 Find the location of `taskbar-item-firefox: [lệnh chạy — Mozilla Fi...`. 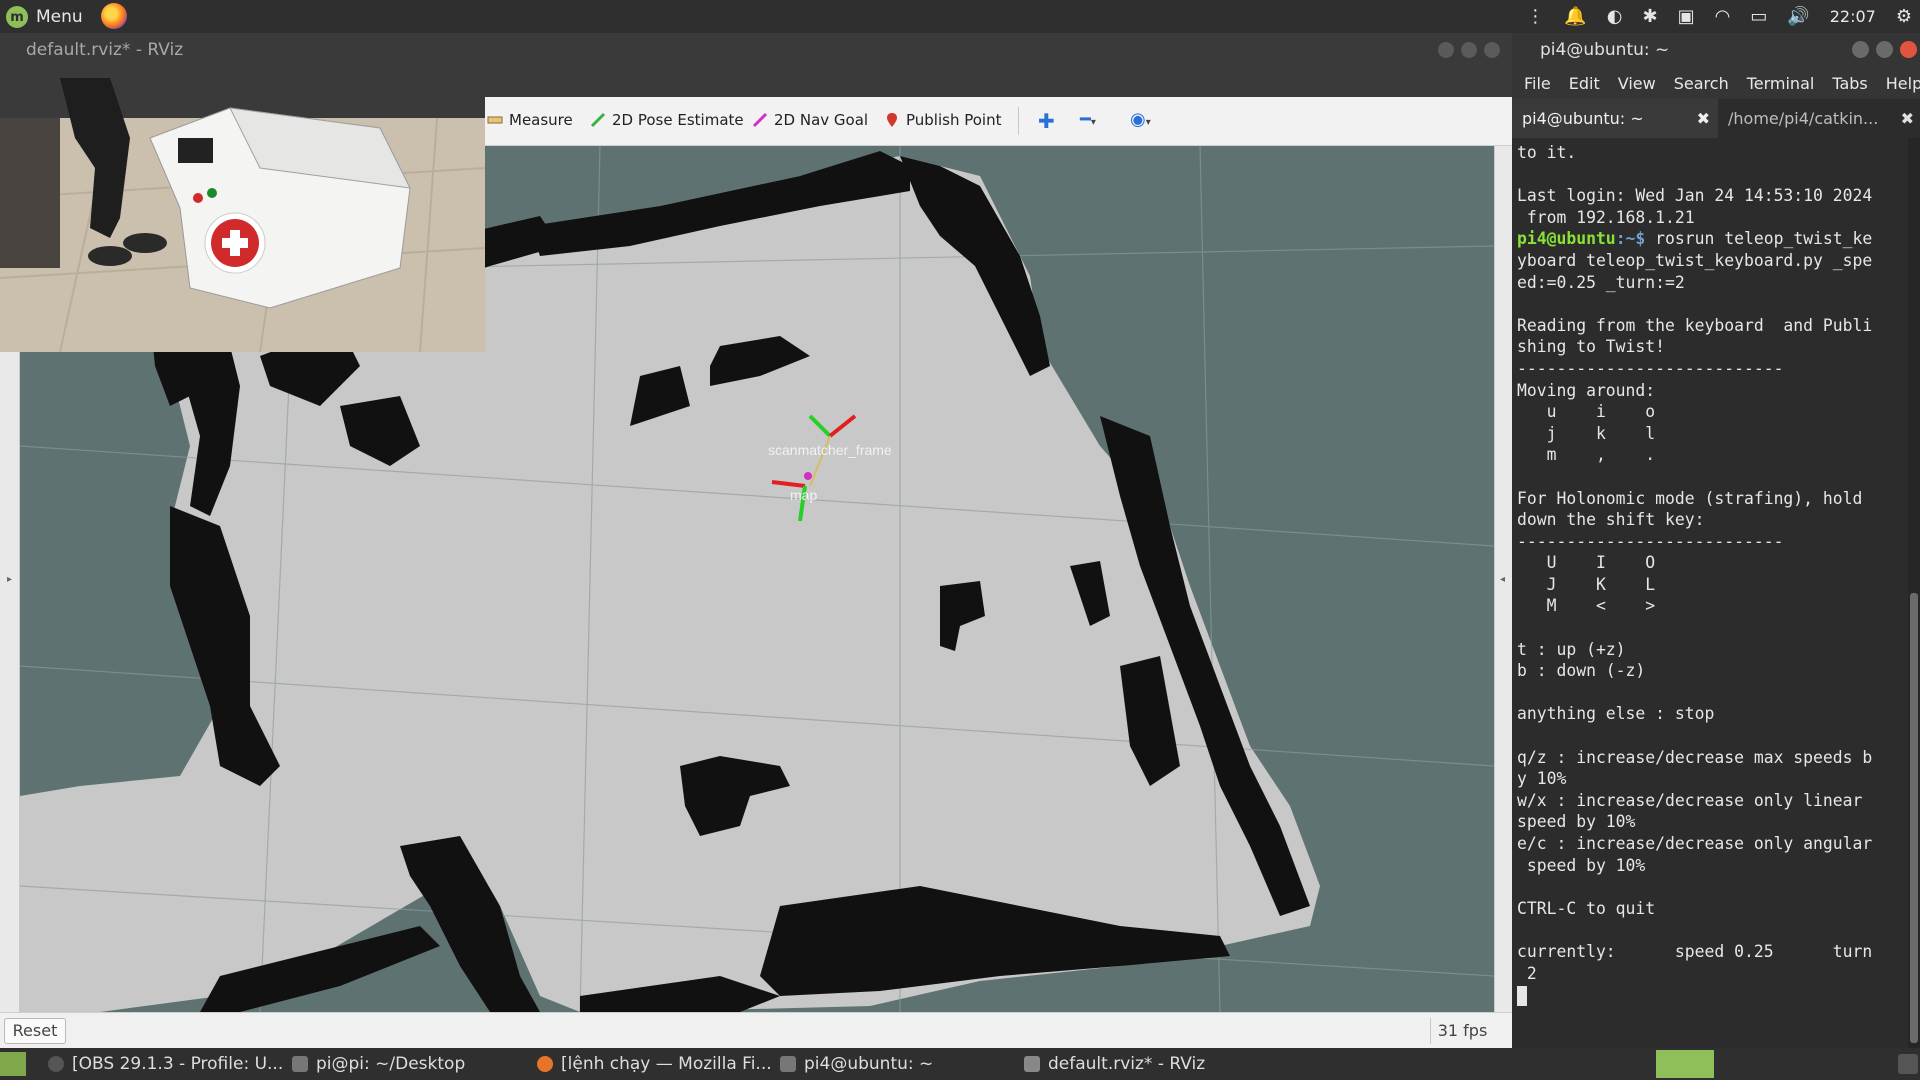

taskbar-item-firefox: [lệnh chạy — Mozilla Fi... is located at coordinates (654, 1064).